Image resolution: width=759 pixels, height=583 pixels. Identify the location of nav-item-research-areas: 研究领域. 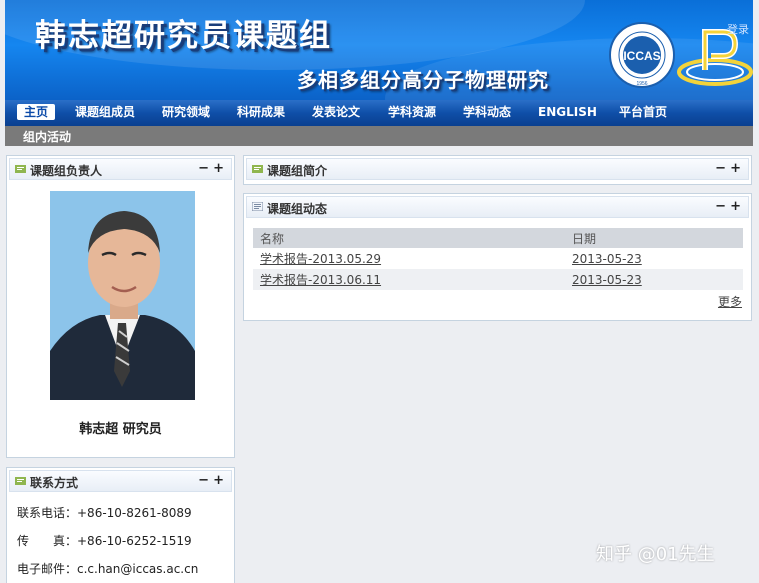
(186, 112).